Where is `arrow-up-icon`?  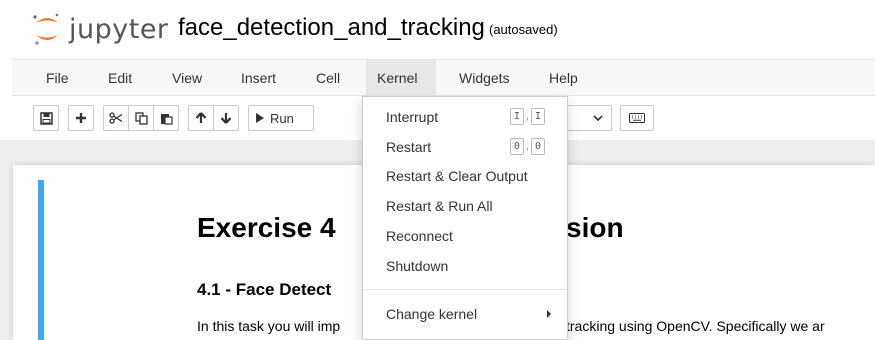 arrow-up-icon is located at coordinates (201, 117).